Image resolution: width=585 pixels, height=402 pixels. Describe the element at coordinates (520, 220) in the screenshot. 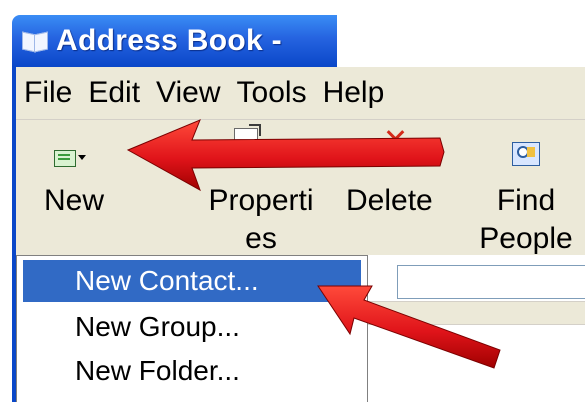

I see `find-people-button: Find People` at that location.